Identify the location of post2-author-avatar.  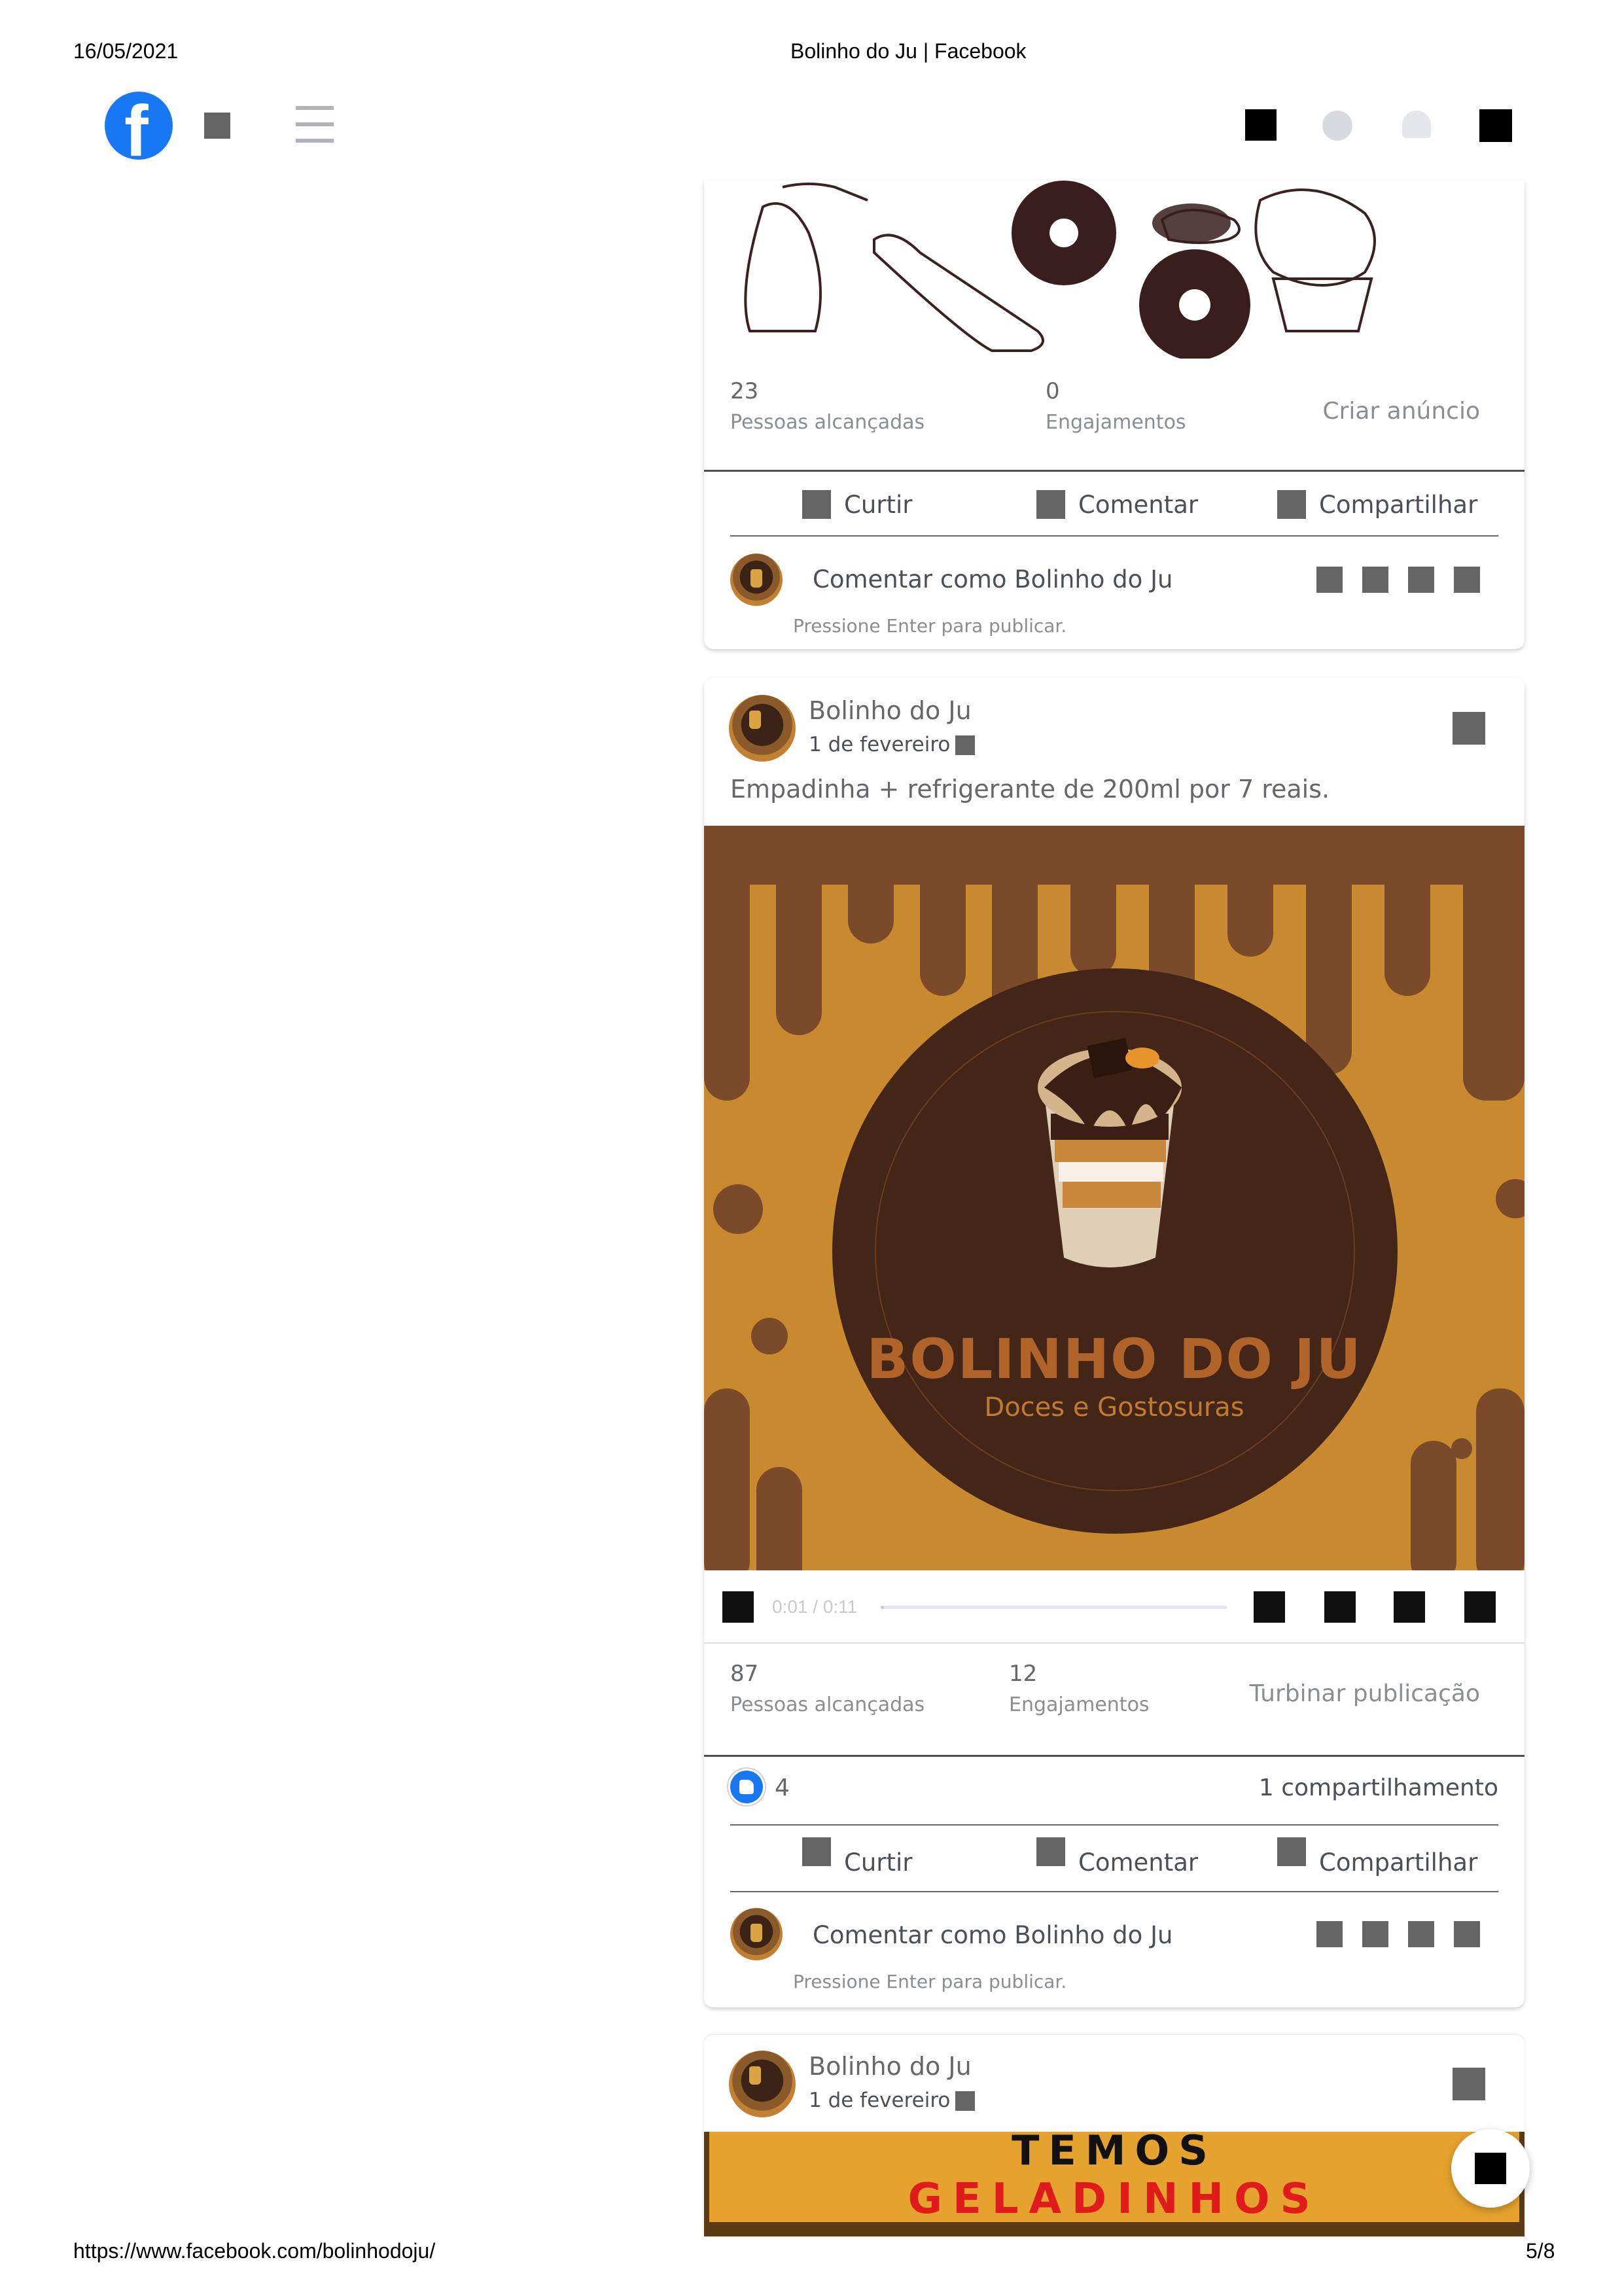
(763, 728).